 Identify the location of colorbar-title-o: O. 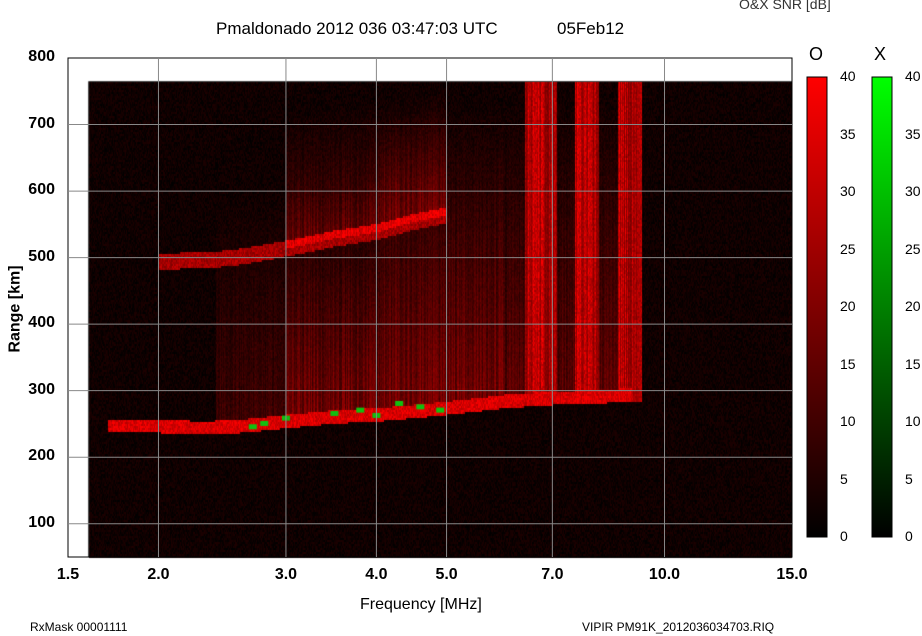
(816, 54).